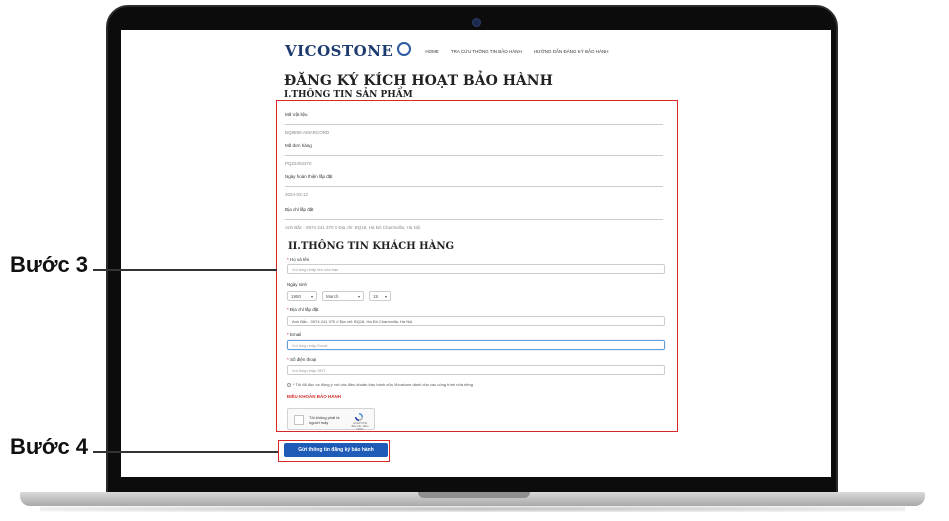 The height and width of the screenshot is (521, 949). What do you see at coordinates (418, 81) in the screenshot?
I see `page-title: ĐĂNG KÝ KÍCH HOẠT BẢO HÀNH` at bounding box center [418, 81].